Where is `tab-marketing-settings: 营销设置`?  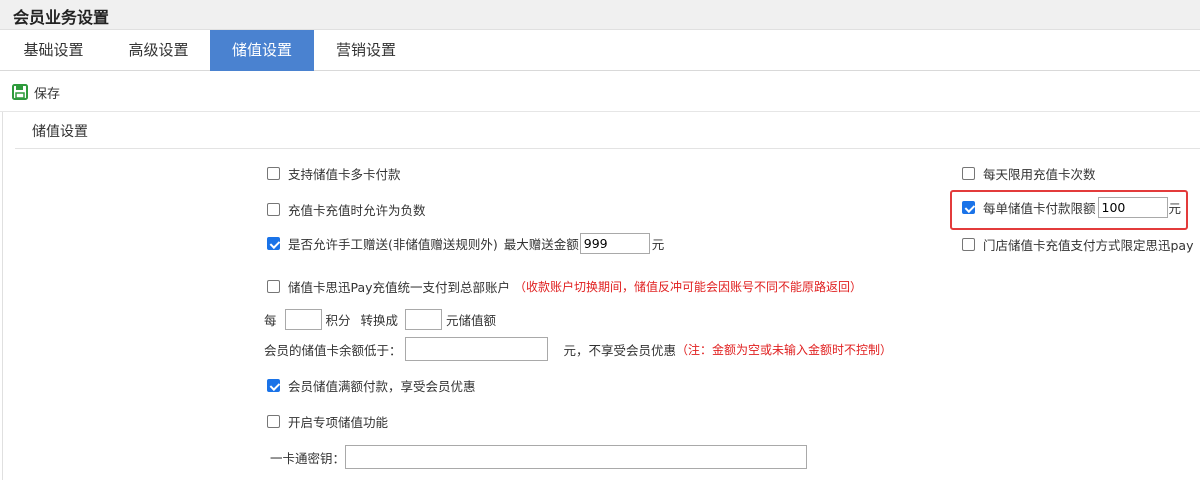 tab-marketing-settings: 营销设置 is located at coordinates (366, 50).